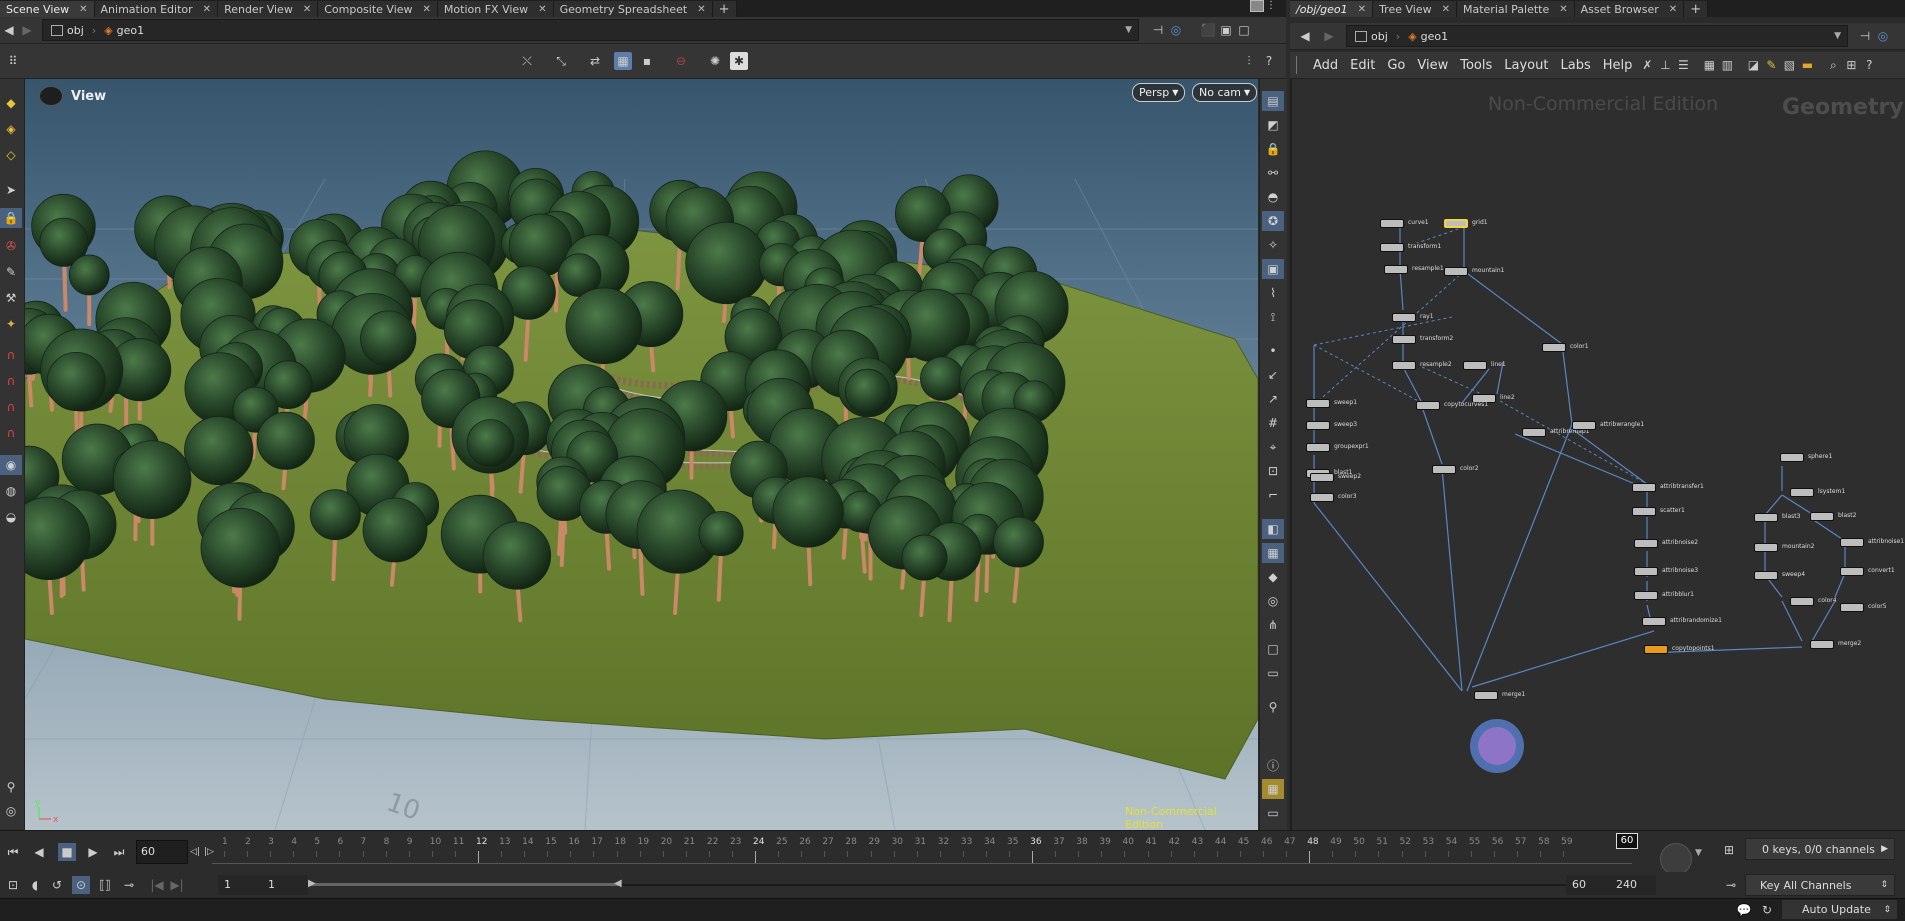 This screenshot has height=921, width=1905. Describe the element at coordinates (1415, 9) in the screenshot. I see `tab-tree-view: Tree View✕` at that location.